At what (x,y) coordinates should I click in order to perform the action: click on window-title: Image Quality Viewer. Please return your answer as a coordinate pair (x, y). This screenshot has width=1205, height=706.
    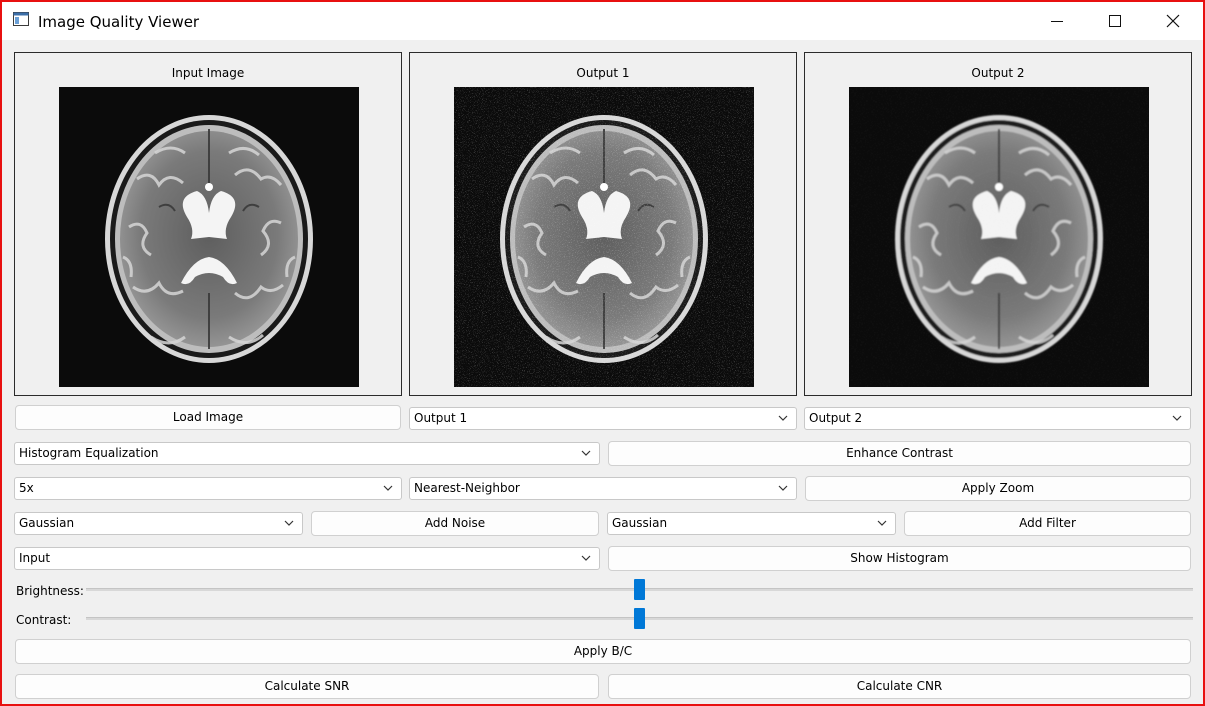
    Looking at the image, I should click on (119, 22).